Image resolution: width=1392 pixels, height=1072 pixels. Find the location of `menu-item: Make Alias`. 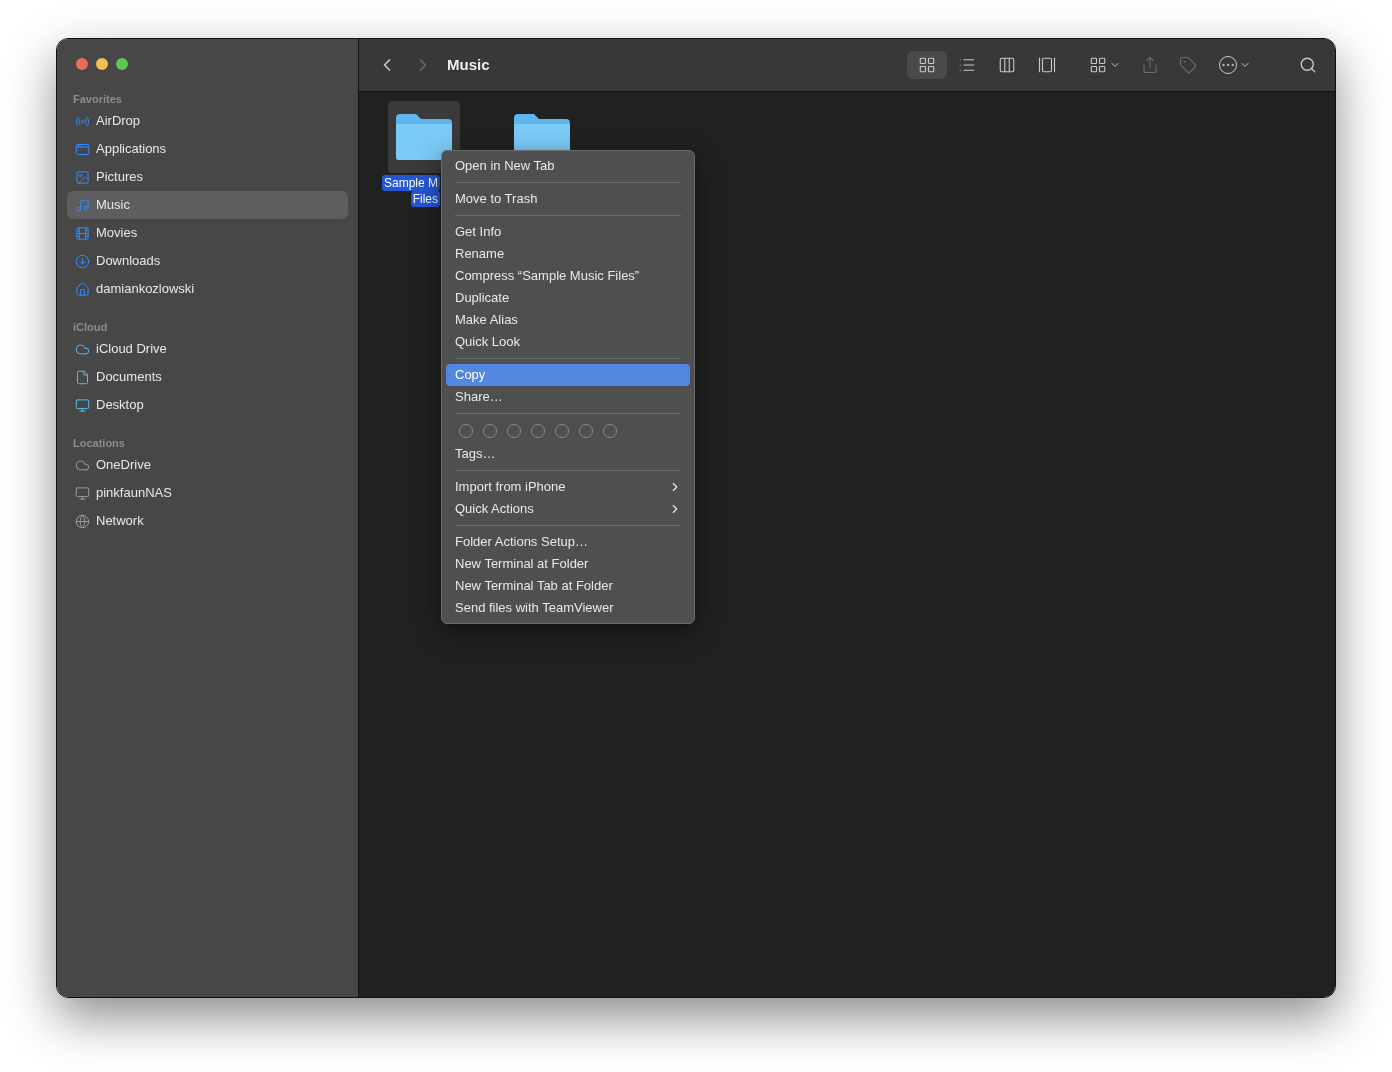

menu-item: Make Alias is located at coordinates (568, 320).